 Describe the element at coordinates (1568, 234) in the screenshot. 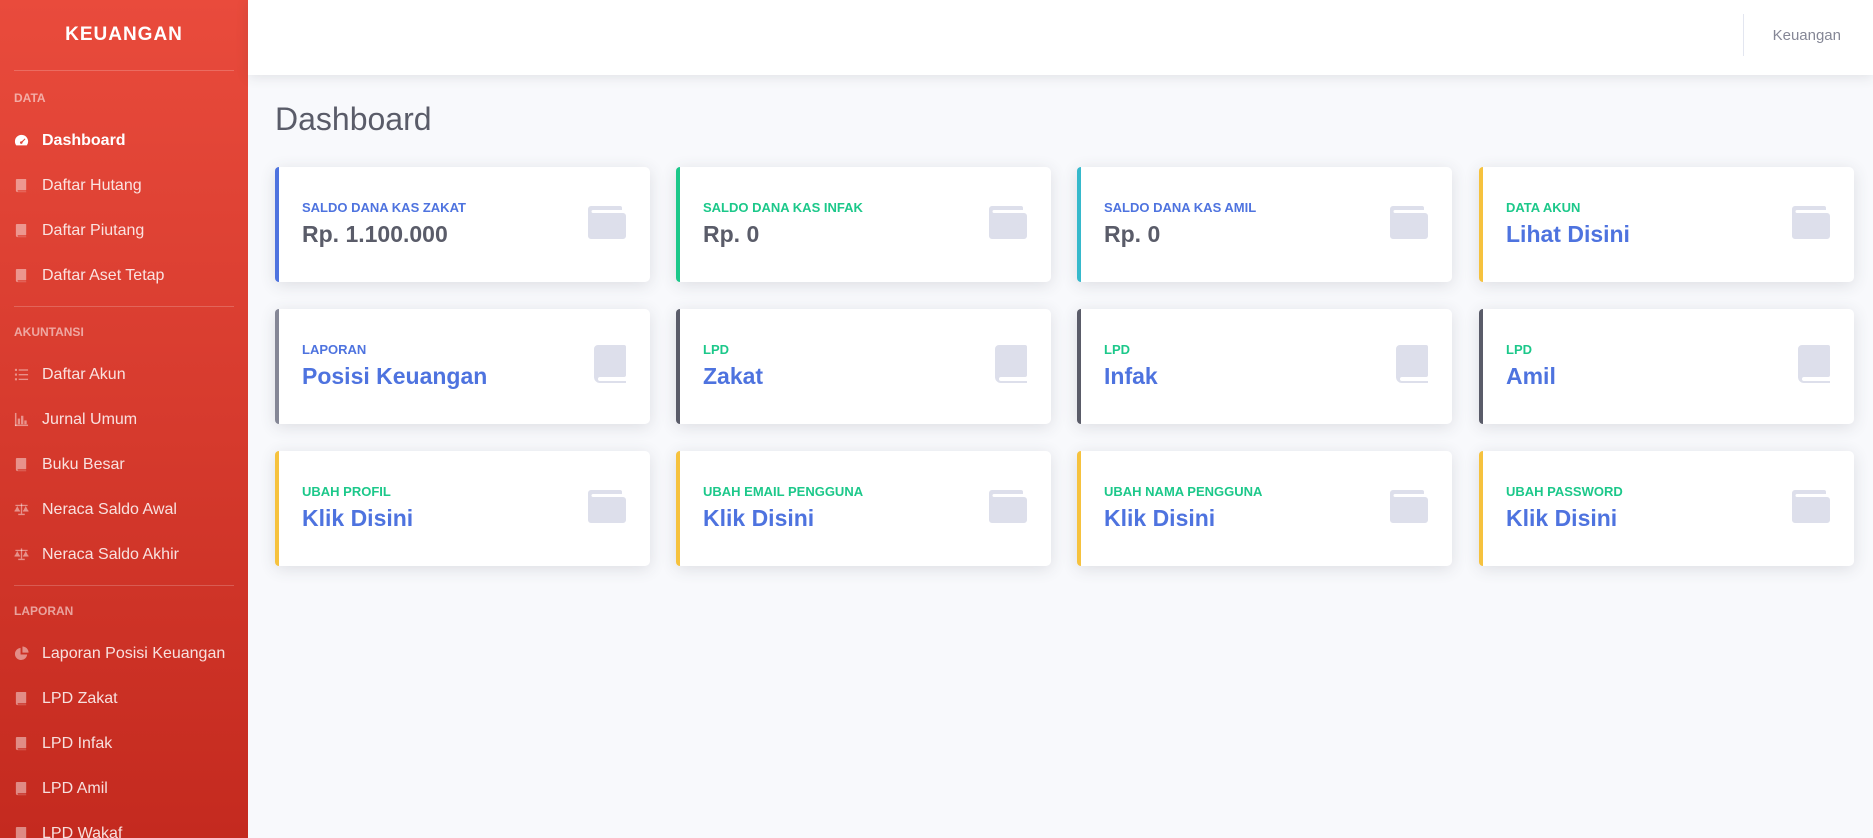

I see `card-value: Lihat Disini` at that location.